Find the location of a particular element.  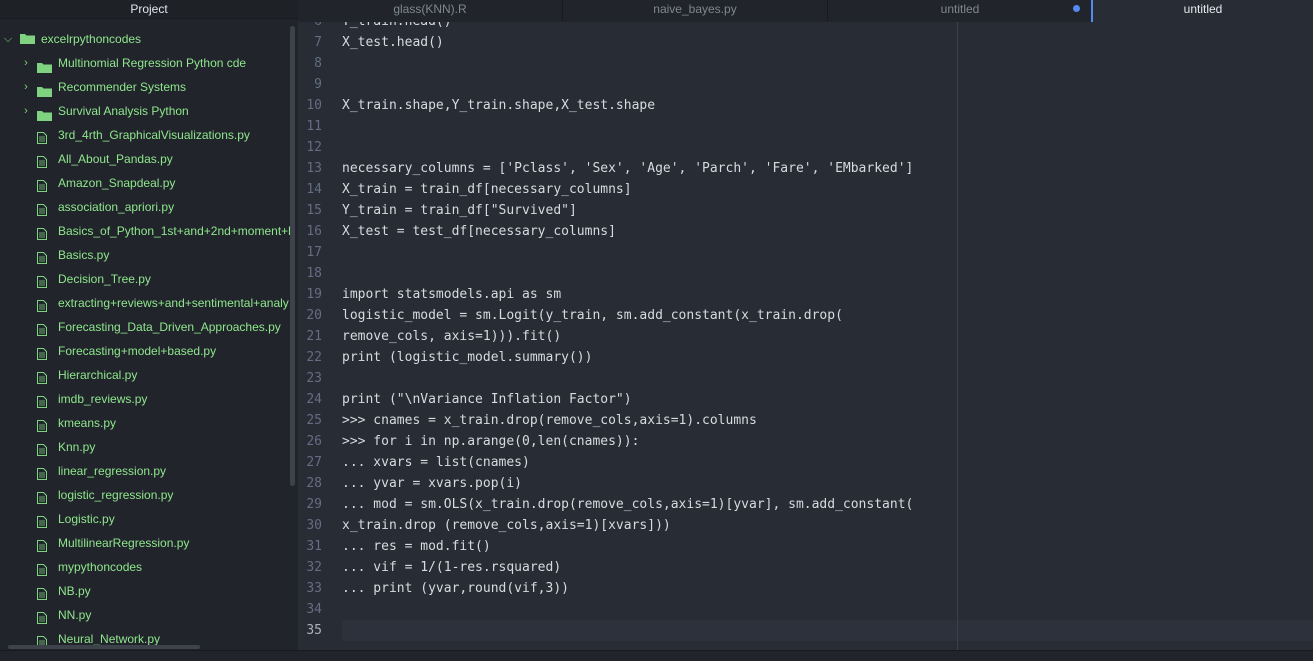

line-number: 31 is located at coordinates (314, 546).